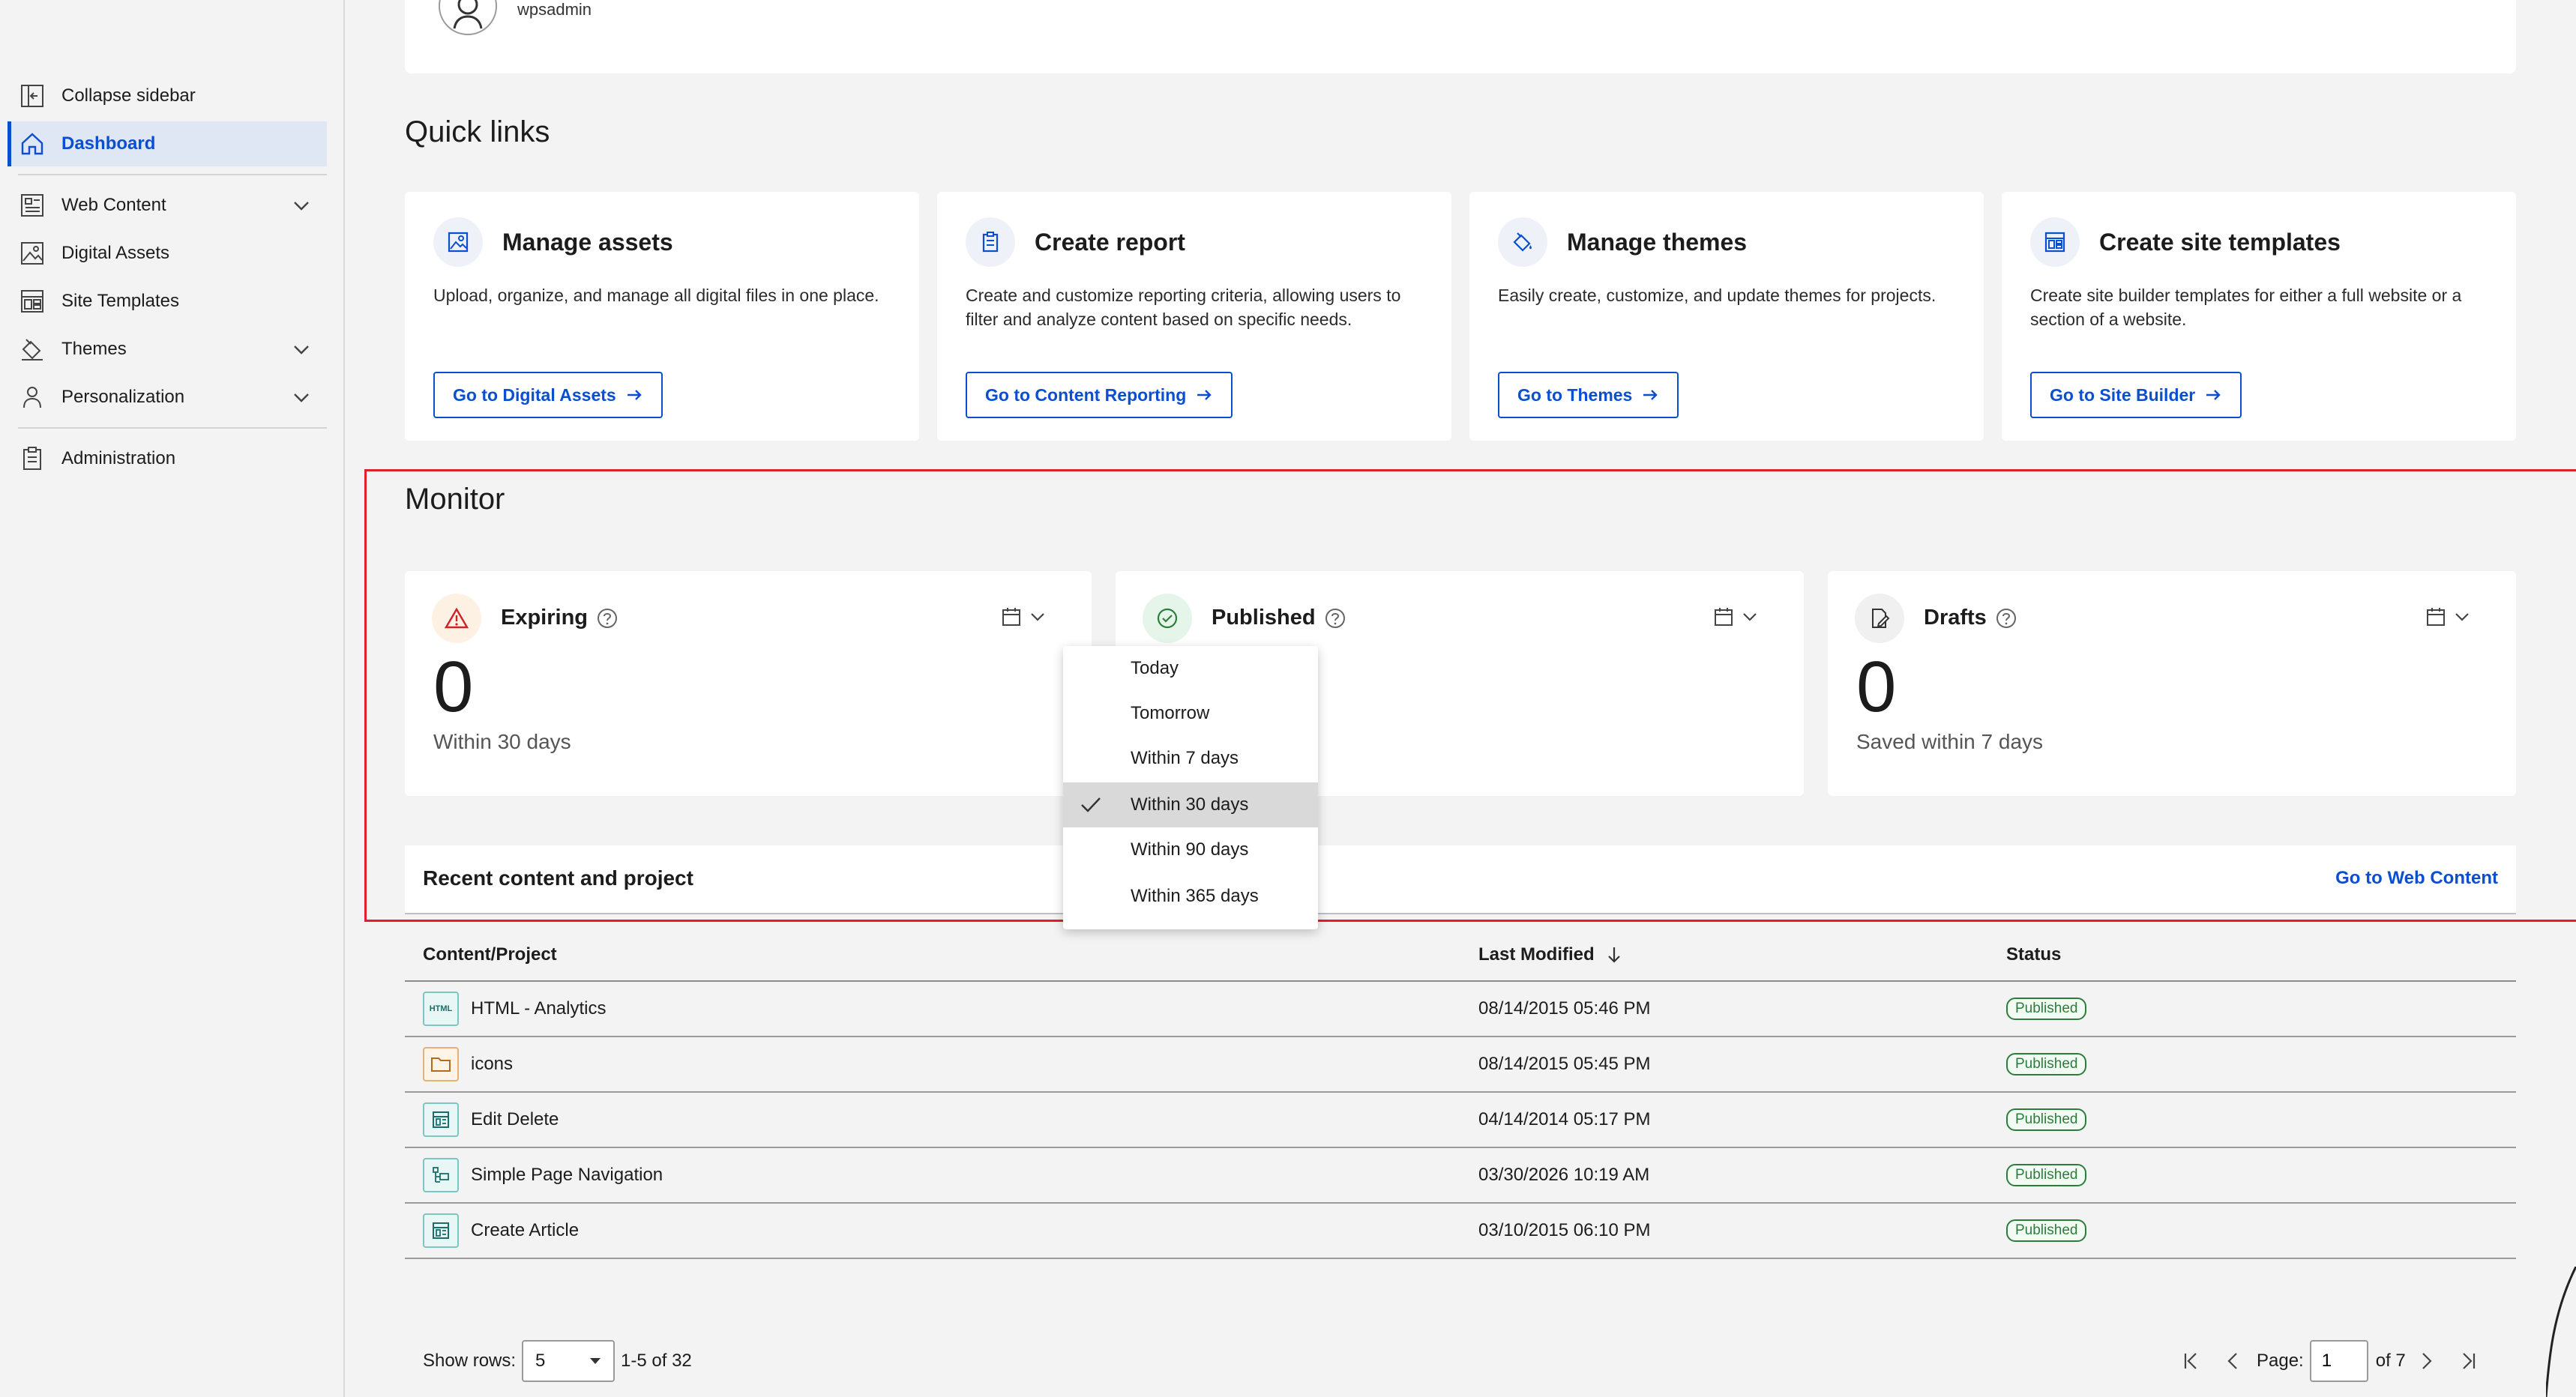 Image resolution: width=2576 pixels, height=1397 pixels. I want to click on go-to-themes-button: Go to Themes, so click(1588, 395).